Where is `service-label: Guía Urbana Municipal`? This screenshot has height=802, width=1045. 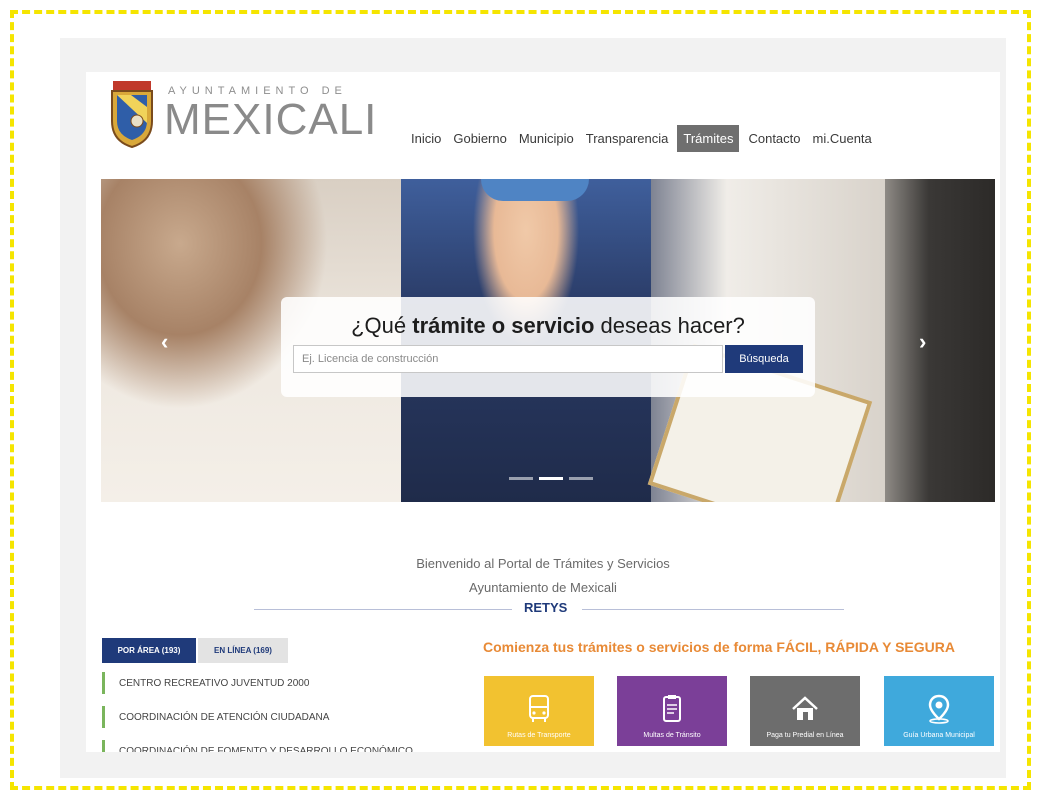
service-label: Guía Urbana Municipal is located at coordinates (939, 735).